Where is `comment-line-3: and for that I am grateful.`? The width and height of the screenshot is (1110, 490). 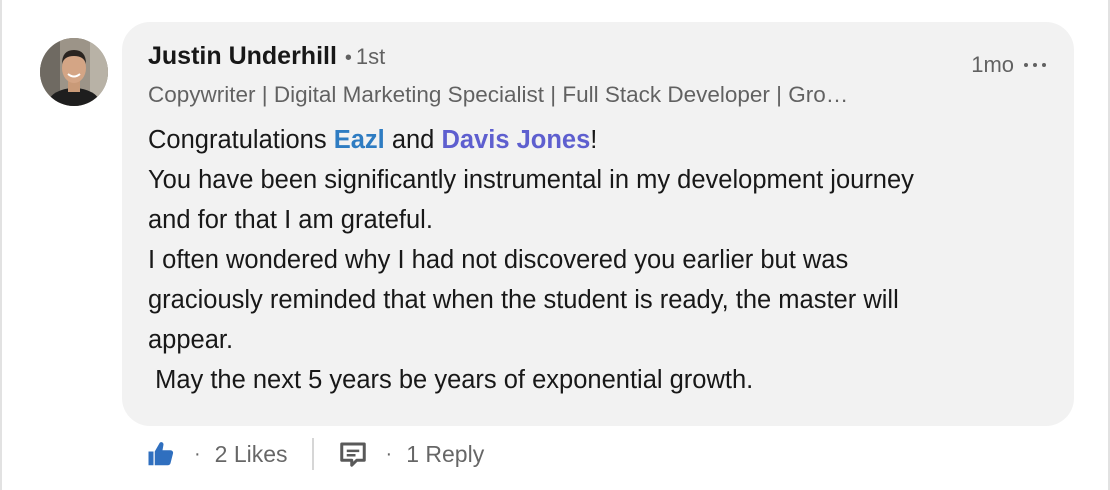
comment-line-3: and for that I am grateful. is located at coordinates (290, 220).